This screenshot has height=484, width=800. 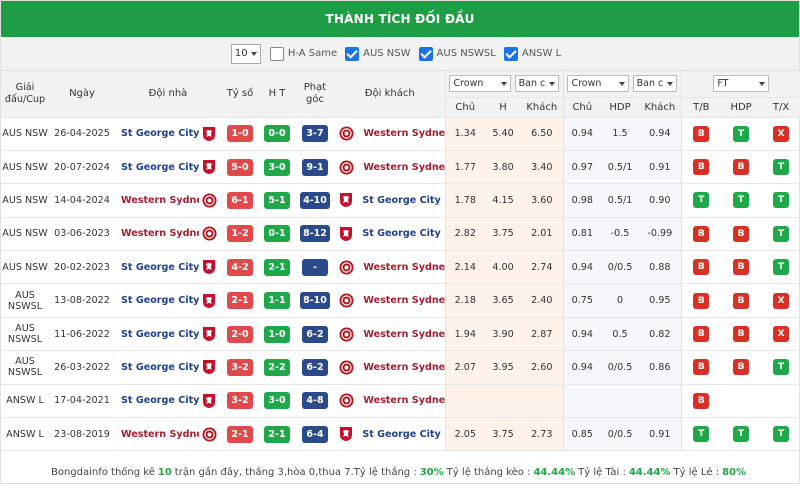 I want to click on score-cell: 6-1, so click(x=240, y=200).